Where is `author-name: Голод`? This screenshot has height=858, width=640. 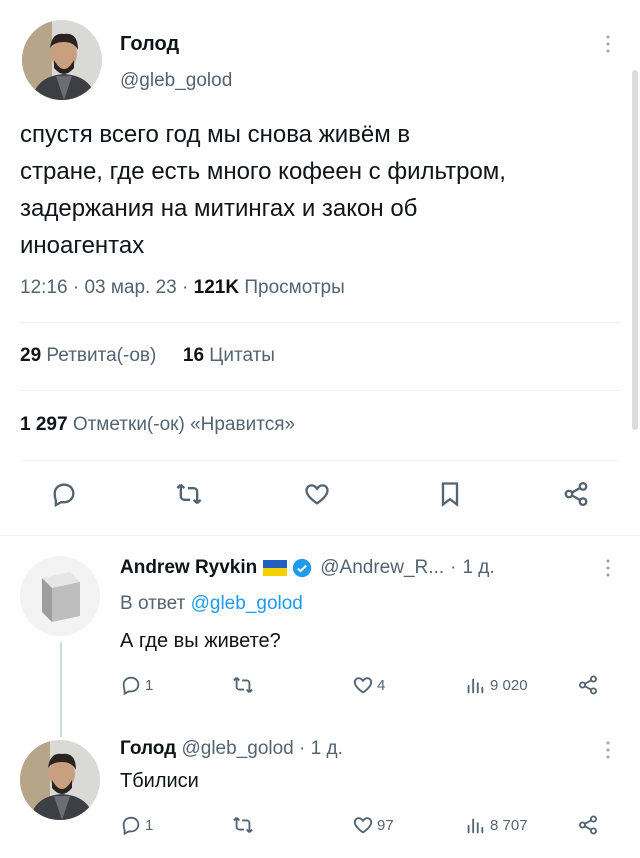
author-name: Голод is located at coordinates (149, 44).